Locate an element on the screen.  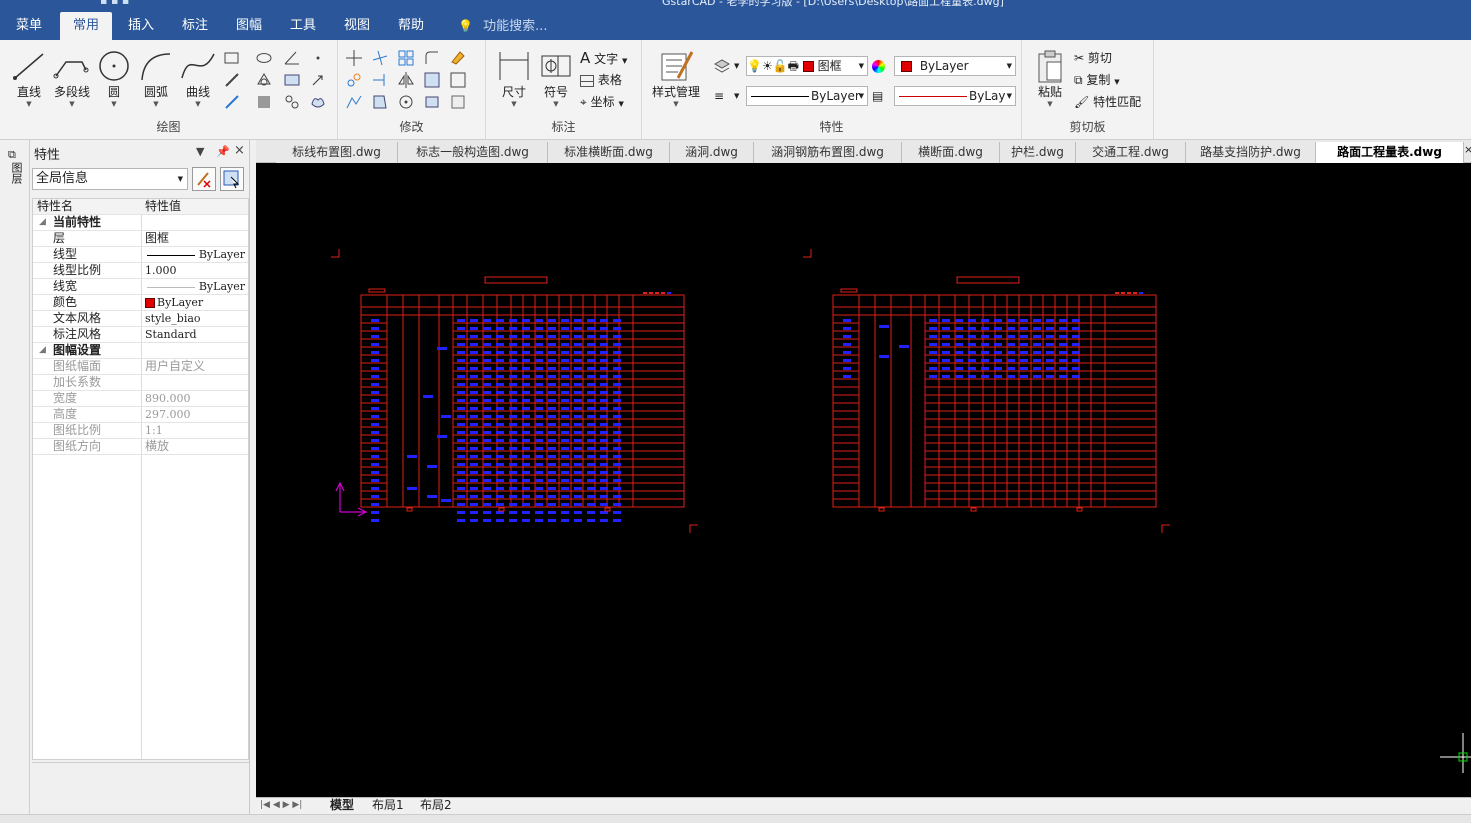
toggle-pickadd-button is located at coordinates (204, 179).